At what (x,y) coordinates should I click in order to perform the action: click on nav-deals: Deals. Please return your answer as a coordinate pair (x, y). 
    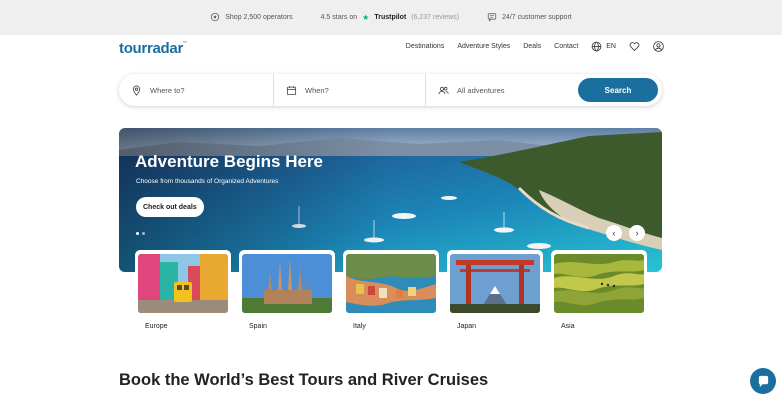
    Looking at the image, I should click on (532, 46).